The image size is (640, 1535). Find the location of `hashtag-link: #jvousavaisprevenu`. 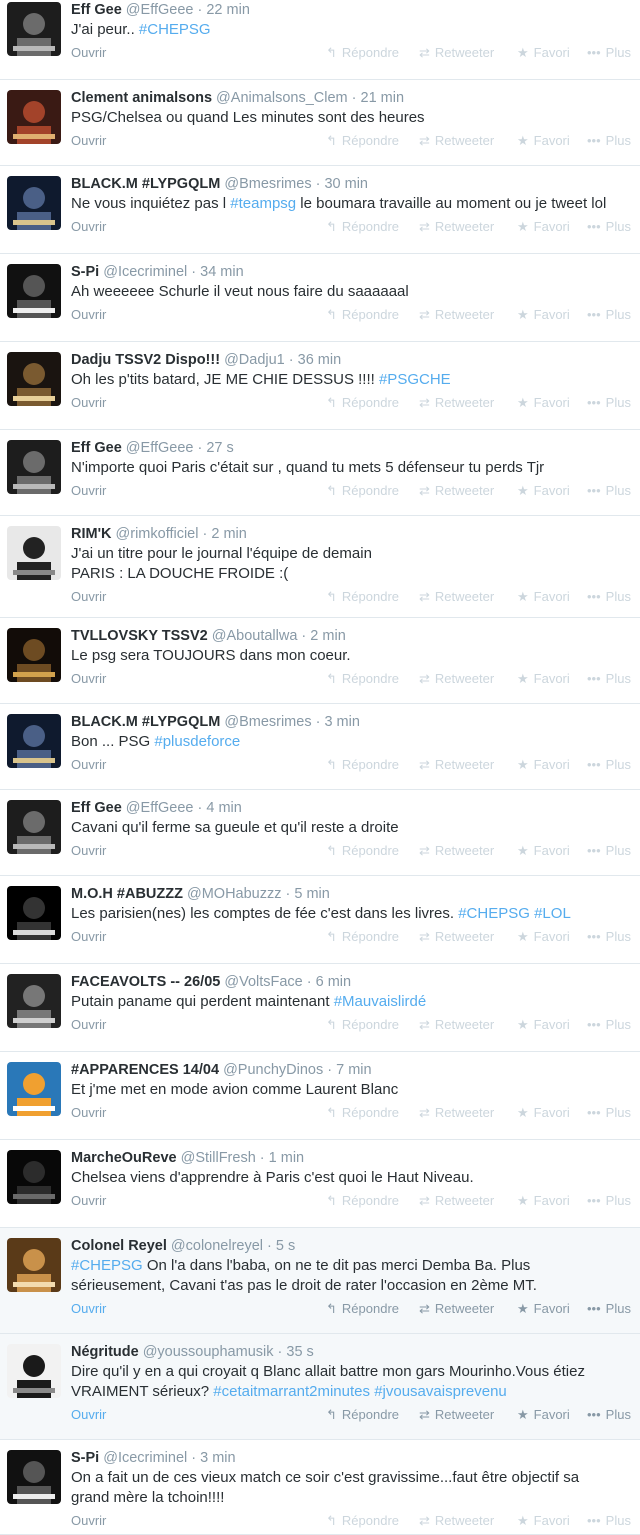

hashtag-link: #jvousavaisprevenu is located at coordinates (440, 1391).